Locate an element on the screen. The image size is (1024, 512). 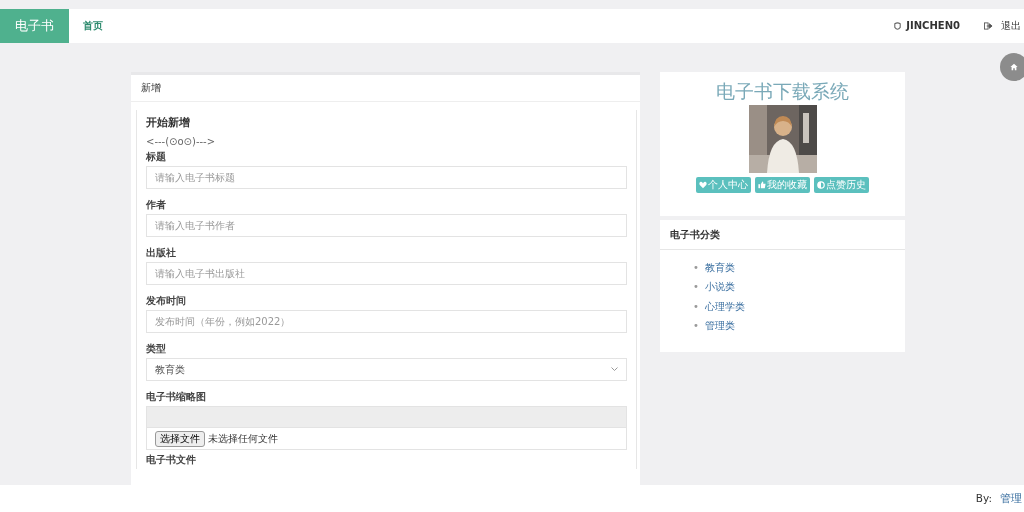
site-title: 电子书下载系统 is located at coordinates (782, 91).